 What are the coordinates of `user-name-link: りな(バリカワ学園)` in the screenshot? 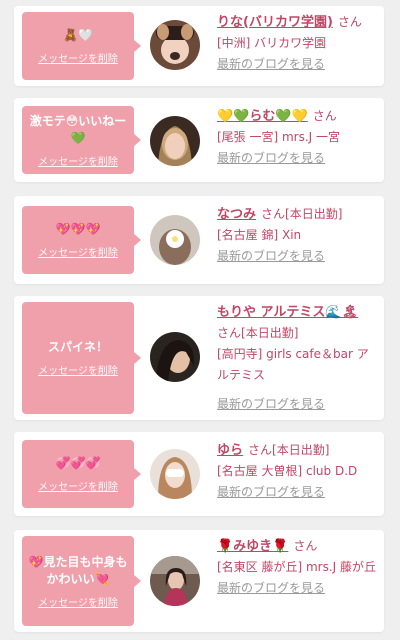 It's located at (275, 22).